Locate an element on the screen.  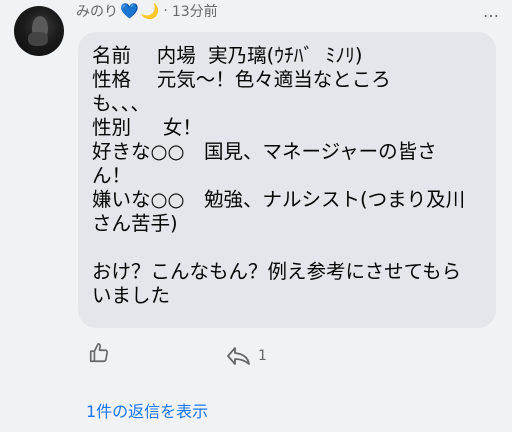
view-replies-link: 1件の返信を表示 is located at coordinates (147, 410).